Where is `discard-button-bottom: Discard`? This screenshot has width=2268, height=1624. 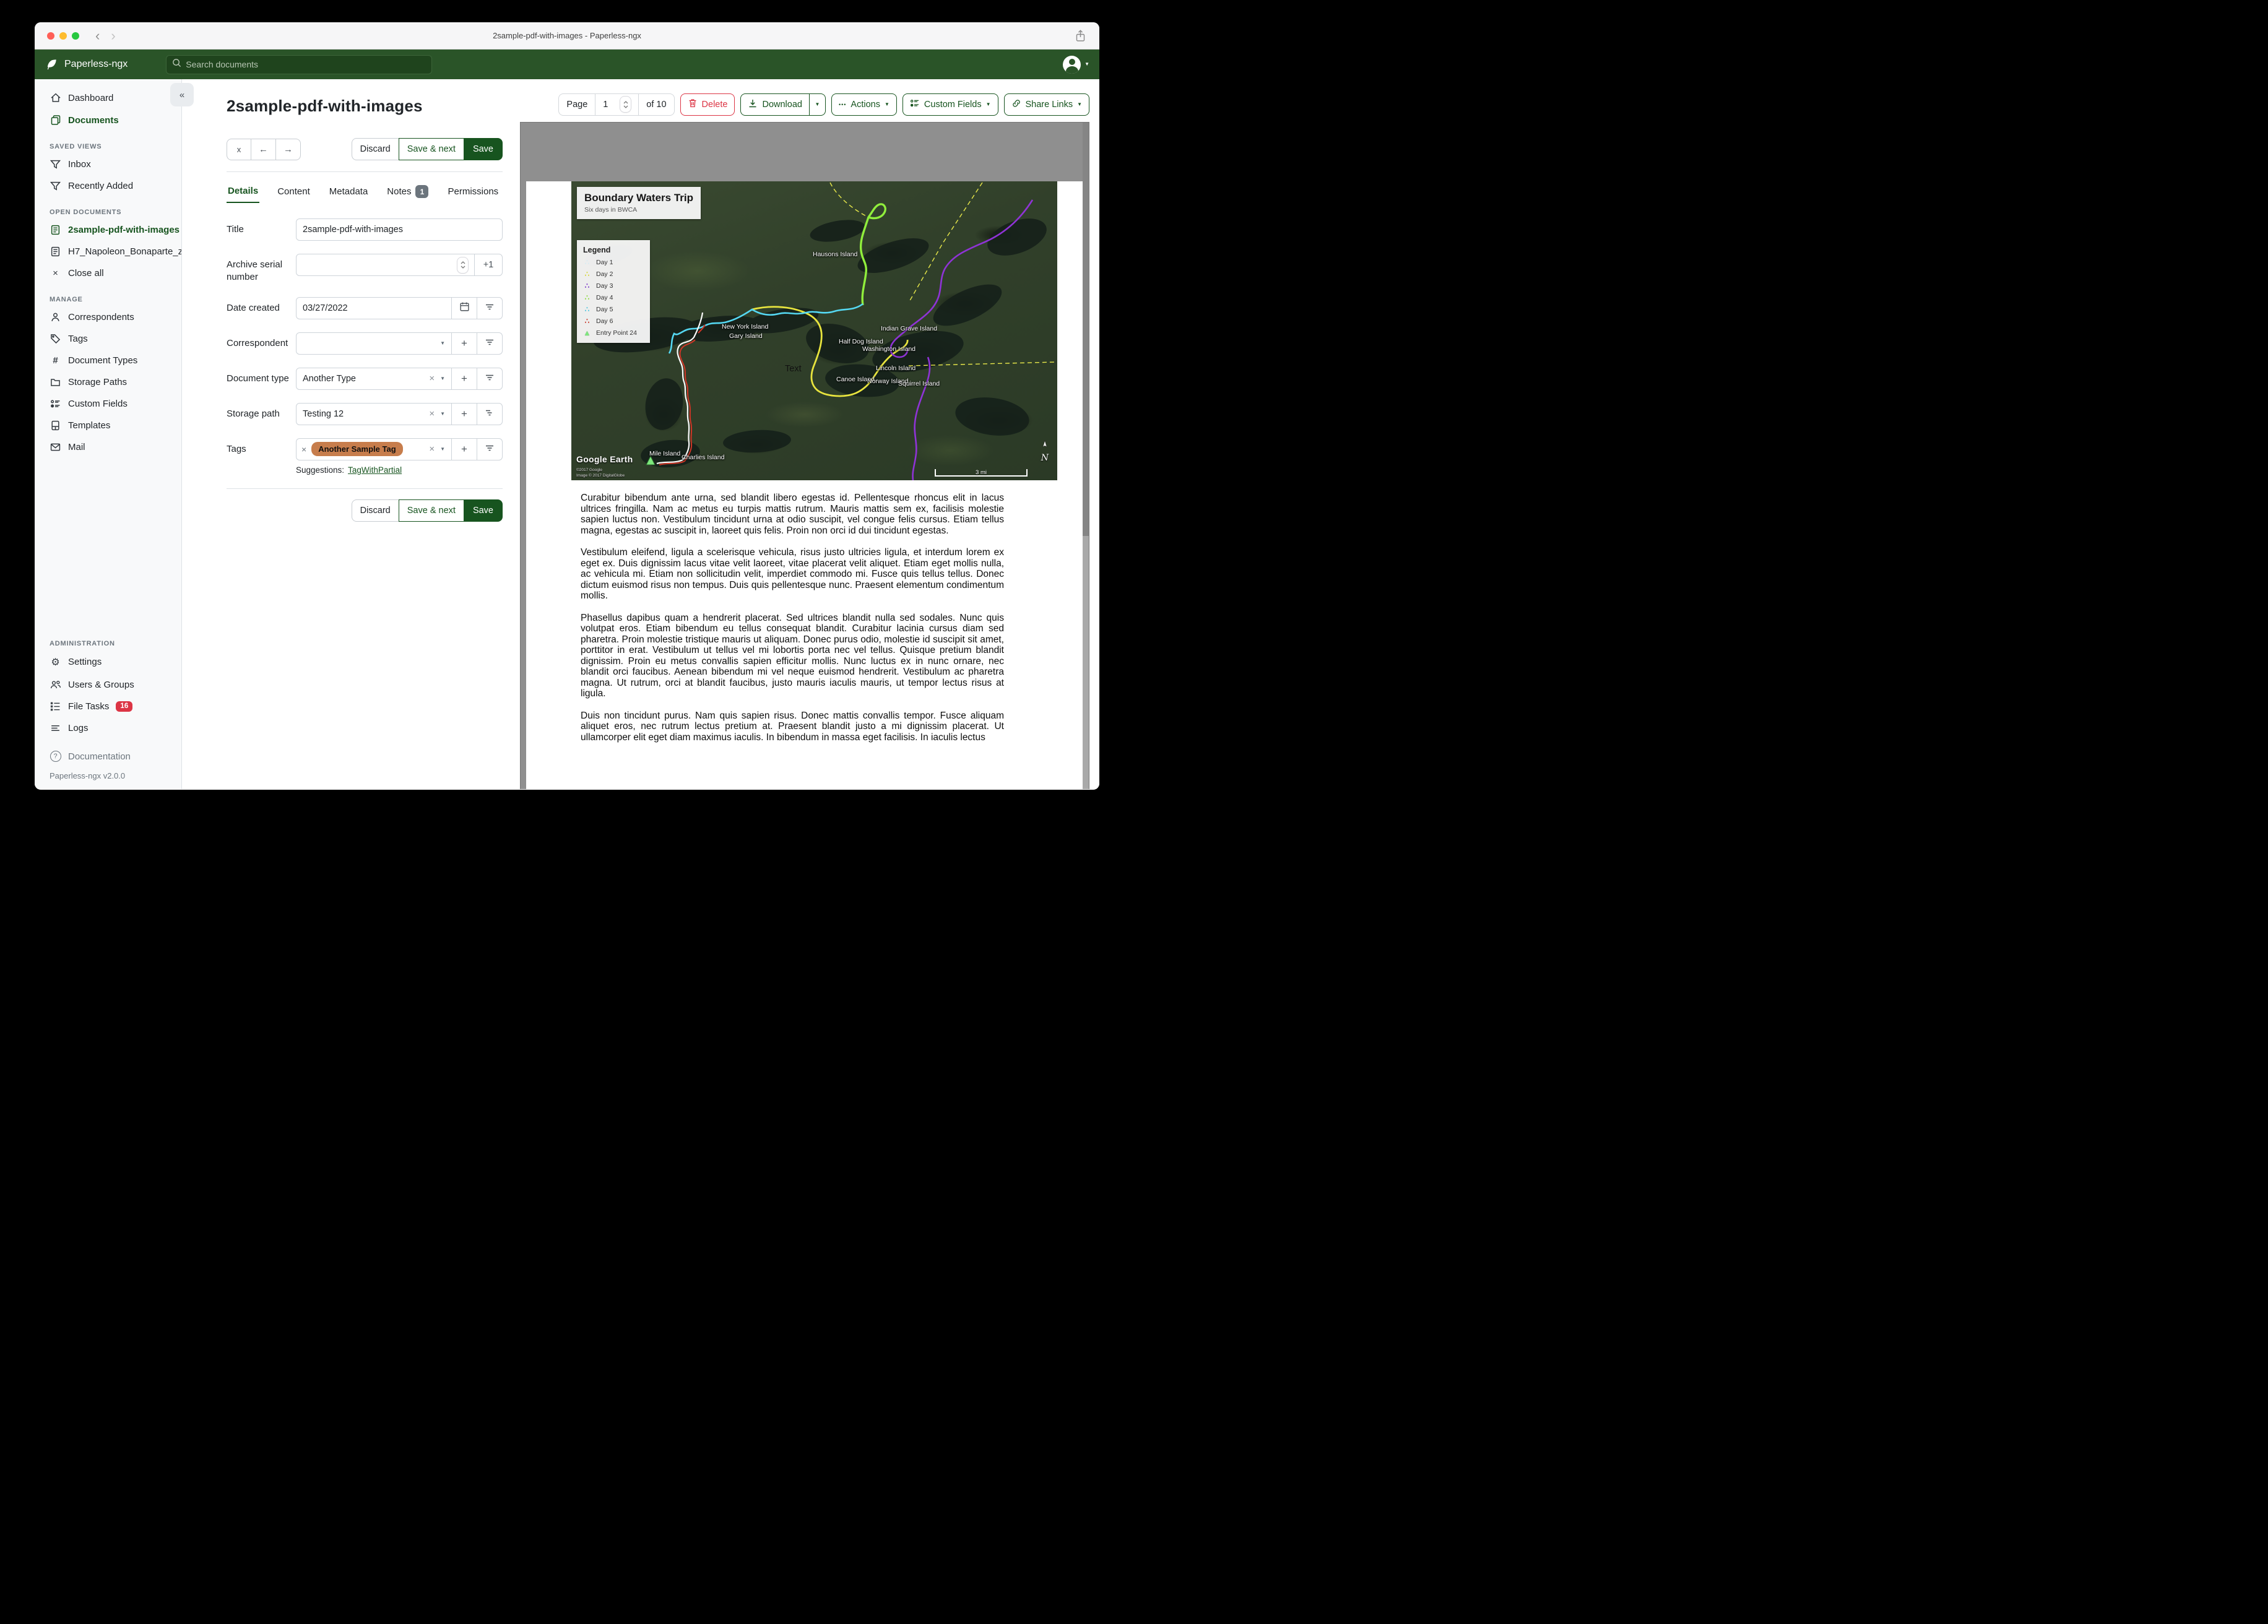 discard-button-bottom: Discard is located at coordinates (375, 510).